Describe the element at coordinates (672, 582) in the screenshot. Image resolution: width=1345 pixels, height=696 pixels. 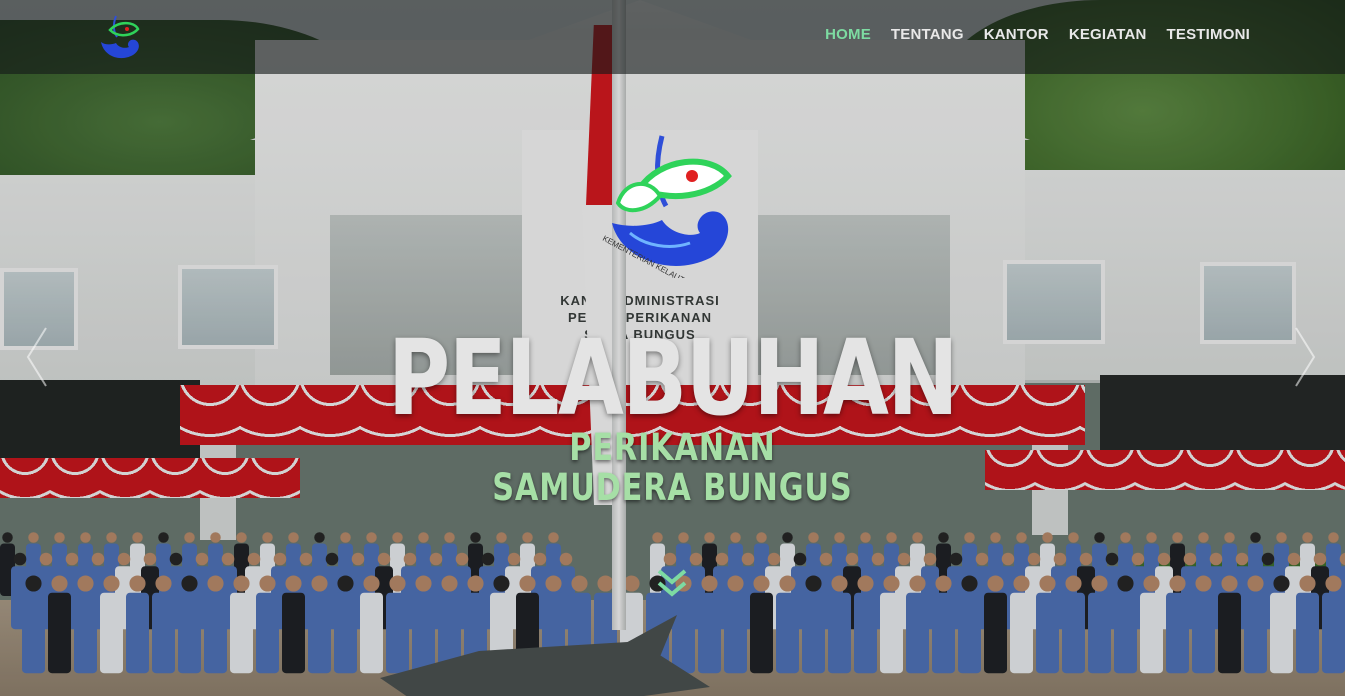
I see `double-chevron-down-icon` at that location.